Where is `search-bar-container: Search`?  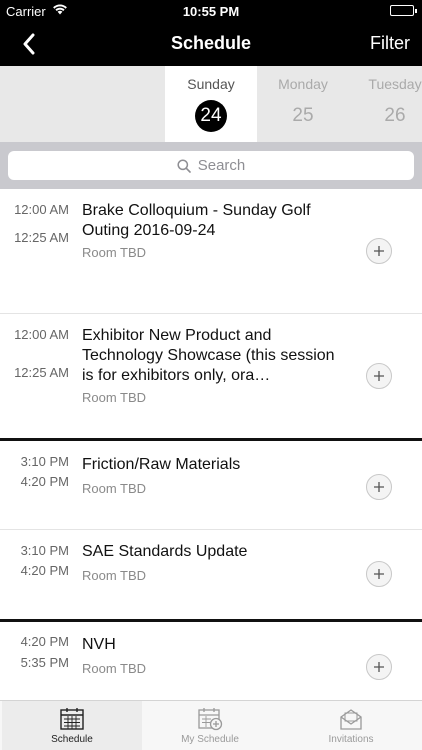
search-bar-container: Search is located at coordinates (211, 165).